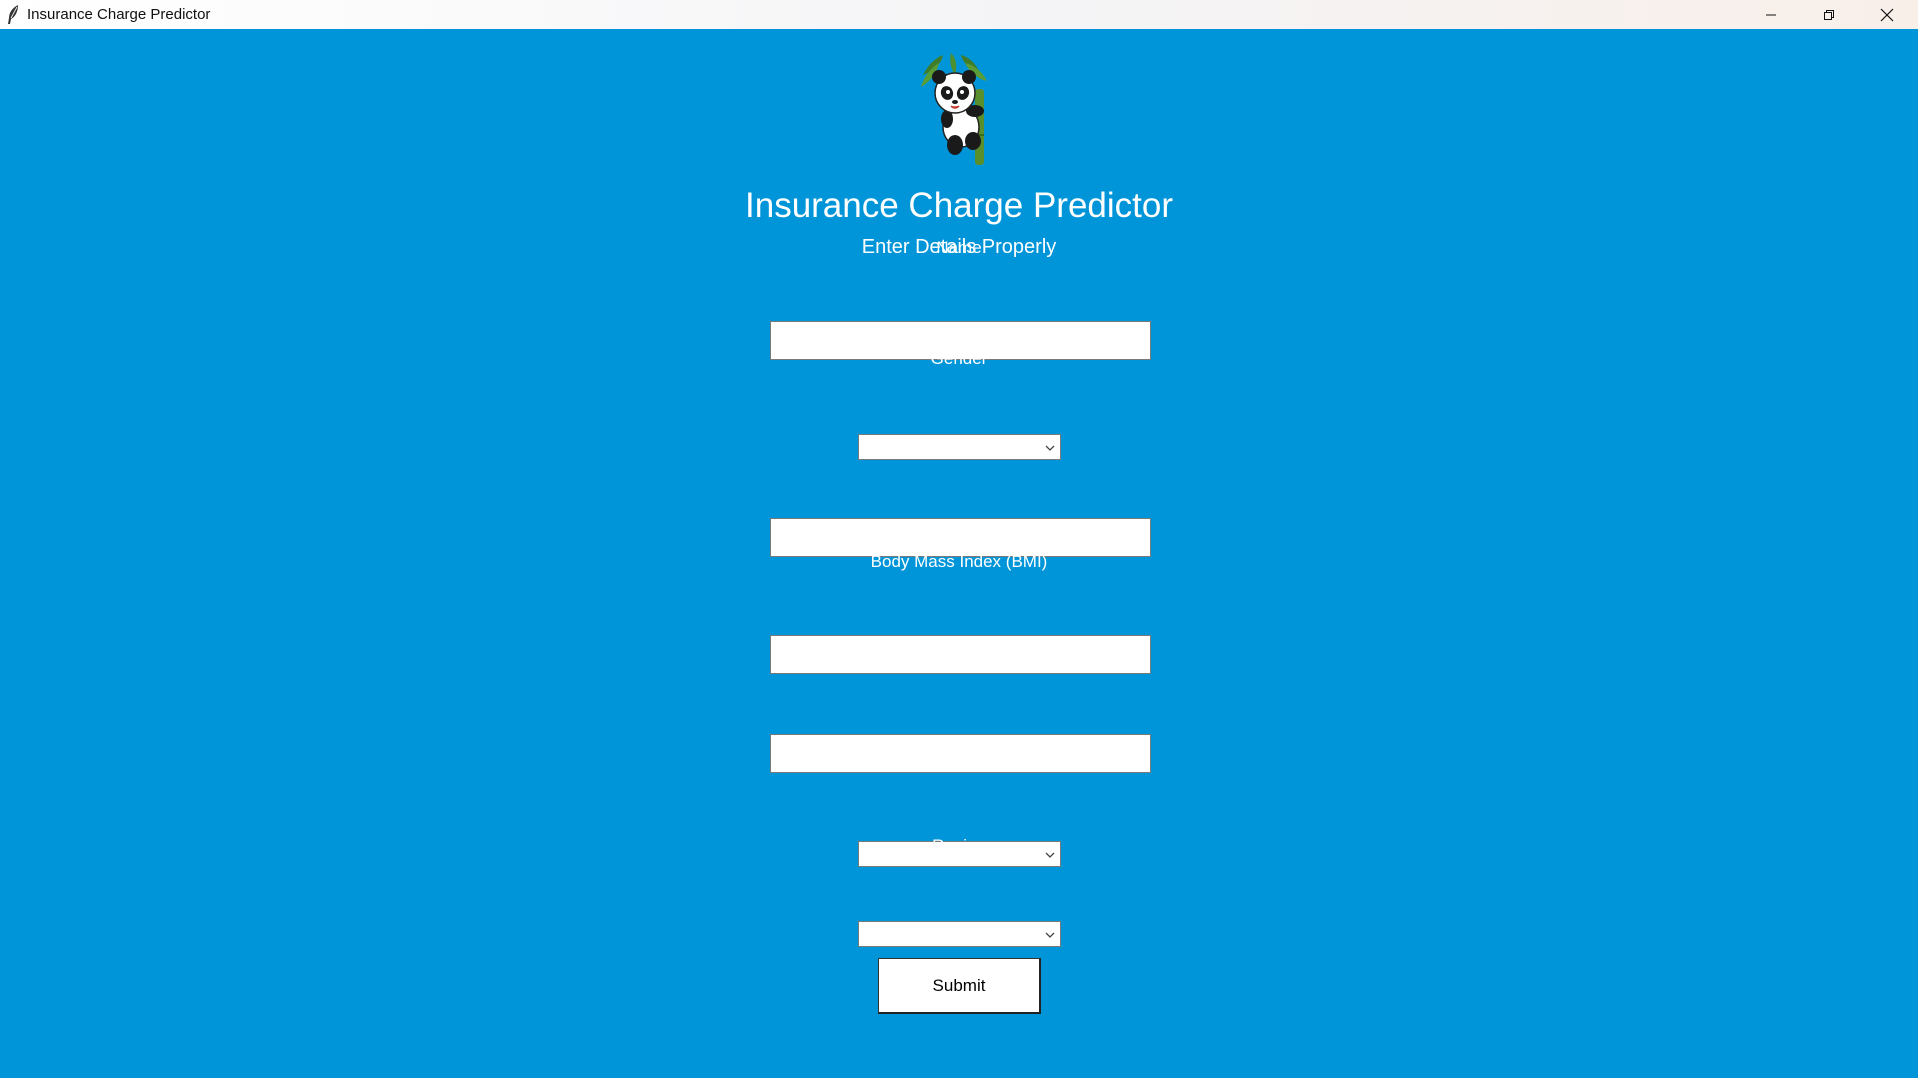 This screenshot has height=1078, width=1918. Describe the element at coordinates (959, 247) in the screenshot. I see `name-label: Name` at that location.